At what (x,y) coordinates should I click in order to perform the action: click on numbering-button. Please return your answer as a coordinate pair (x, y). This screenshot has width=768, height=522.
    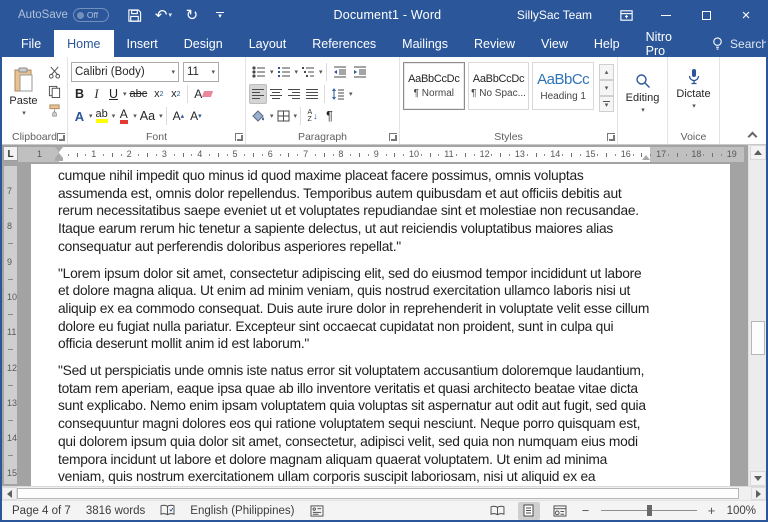
    Looking at the image, I should click on (284, 72).